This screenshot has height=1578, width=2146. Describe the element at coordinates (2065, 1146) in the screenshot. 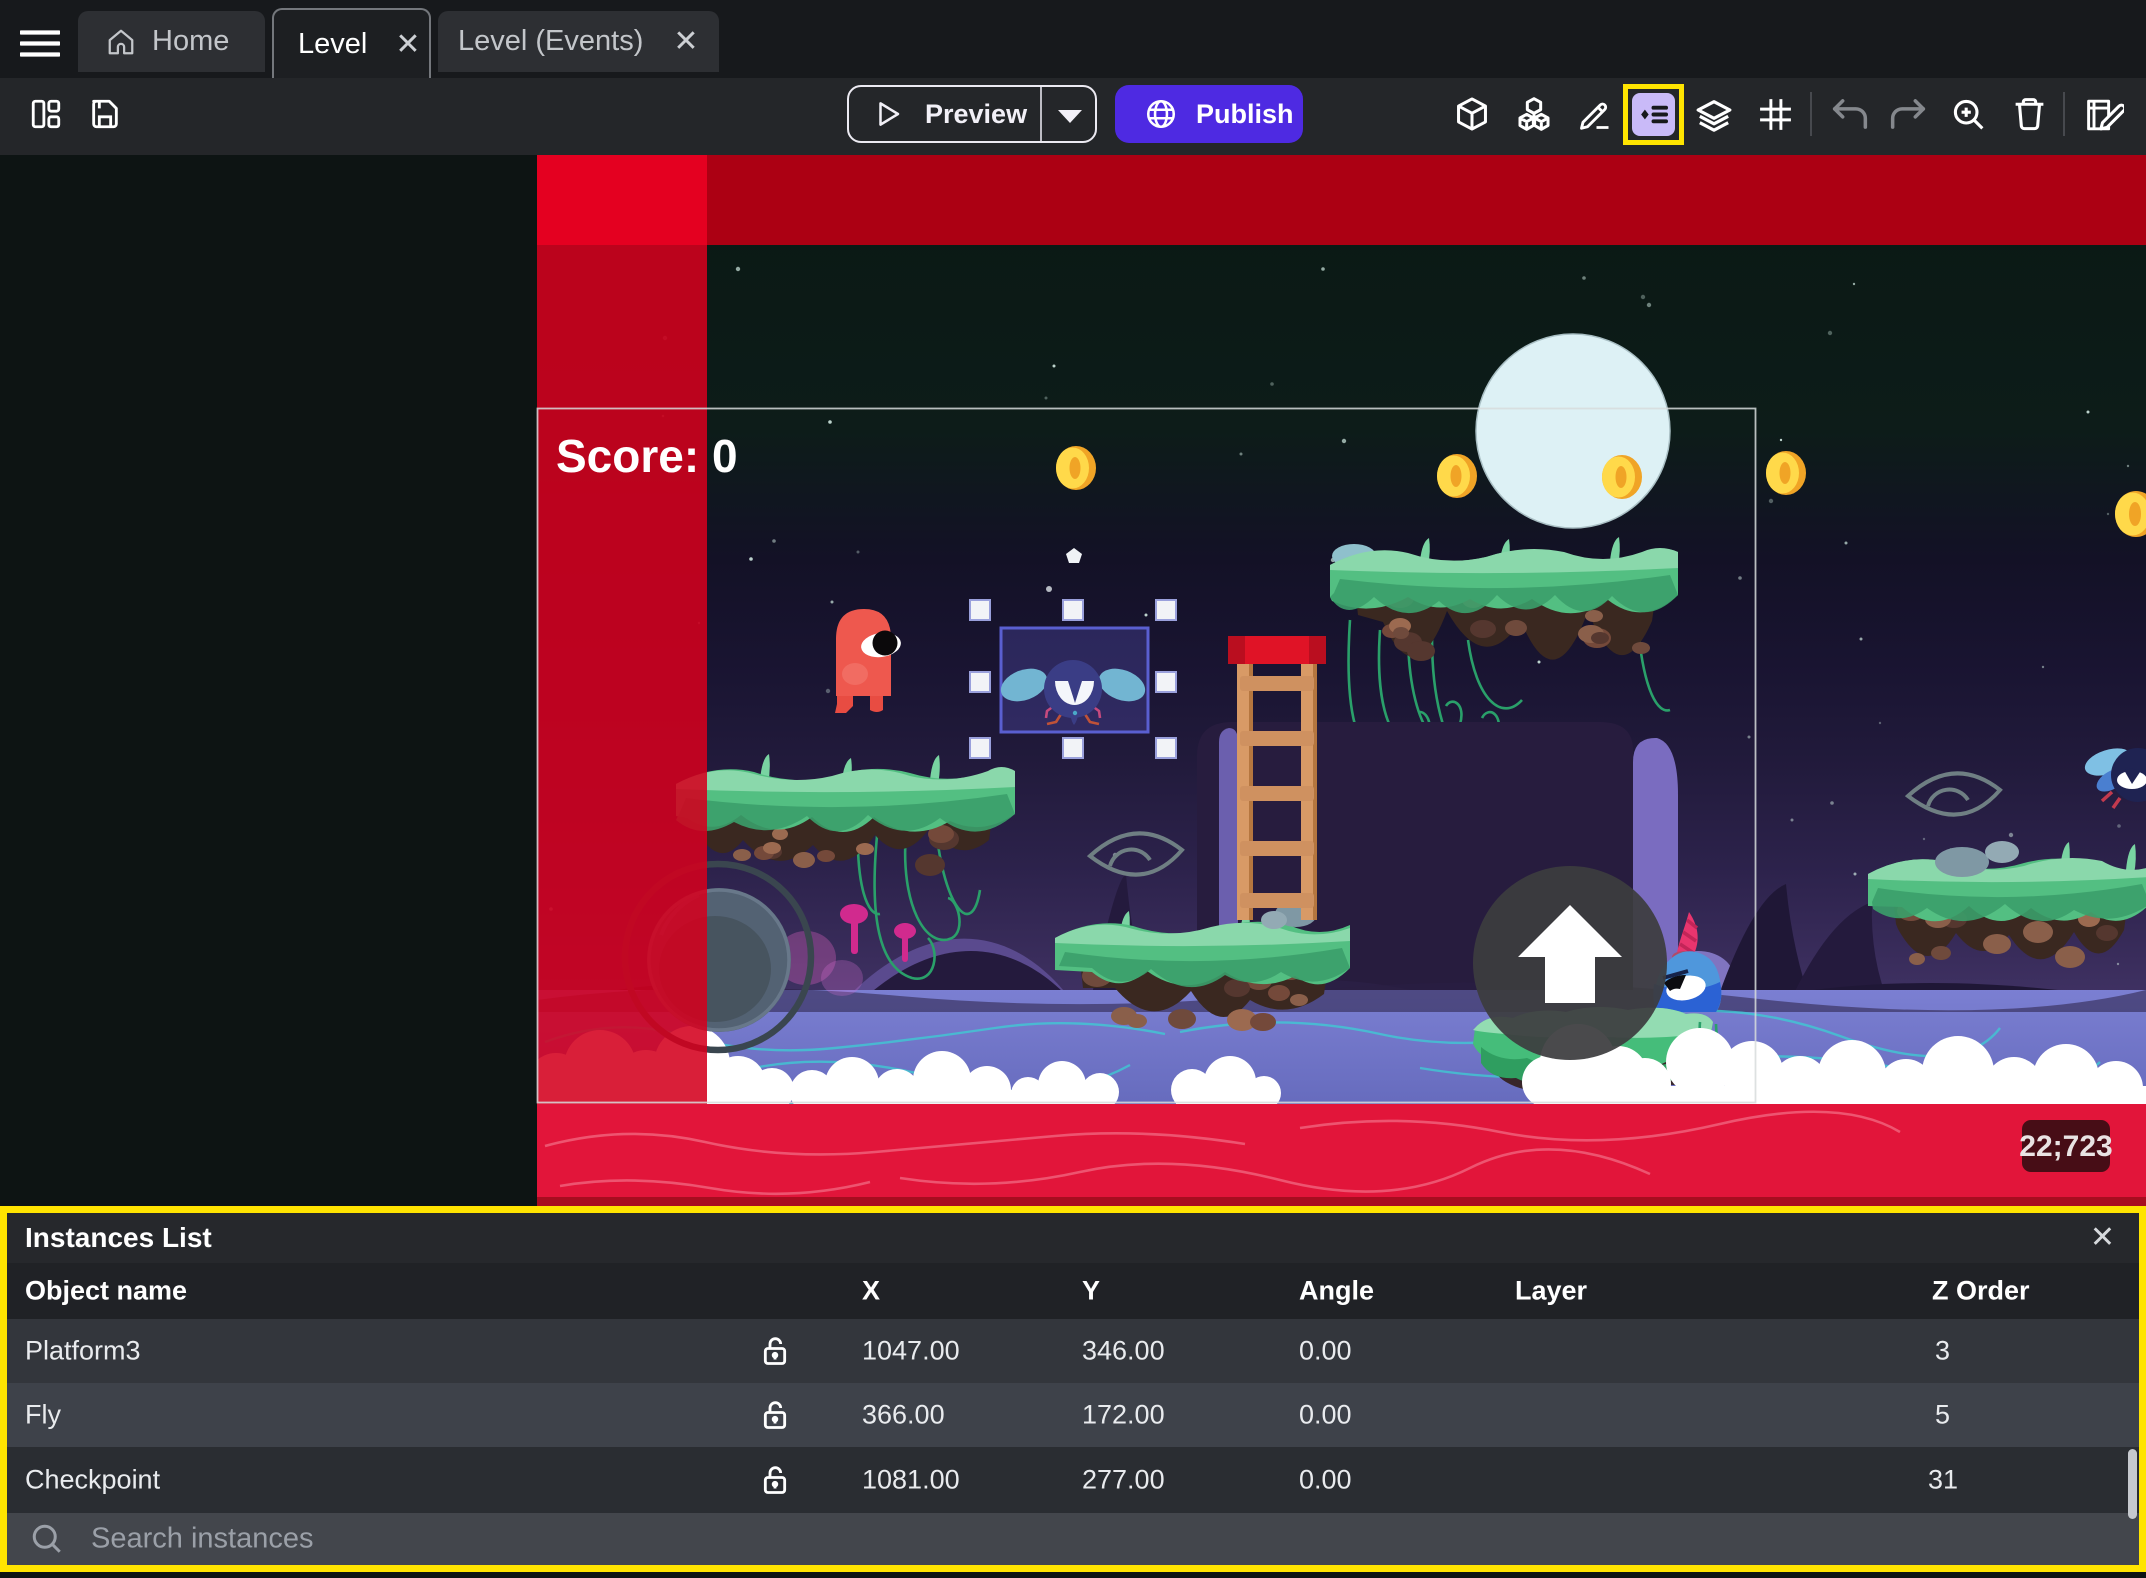

I see `svg-text: 22;723` at that location.